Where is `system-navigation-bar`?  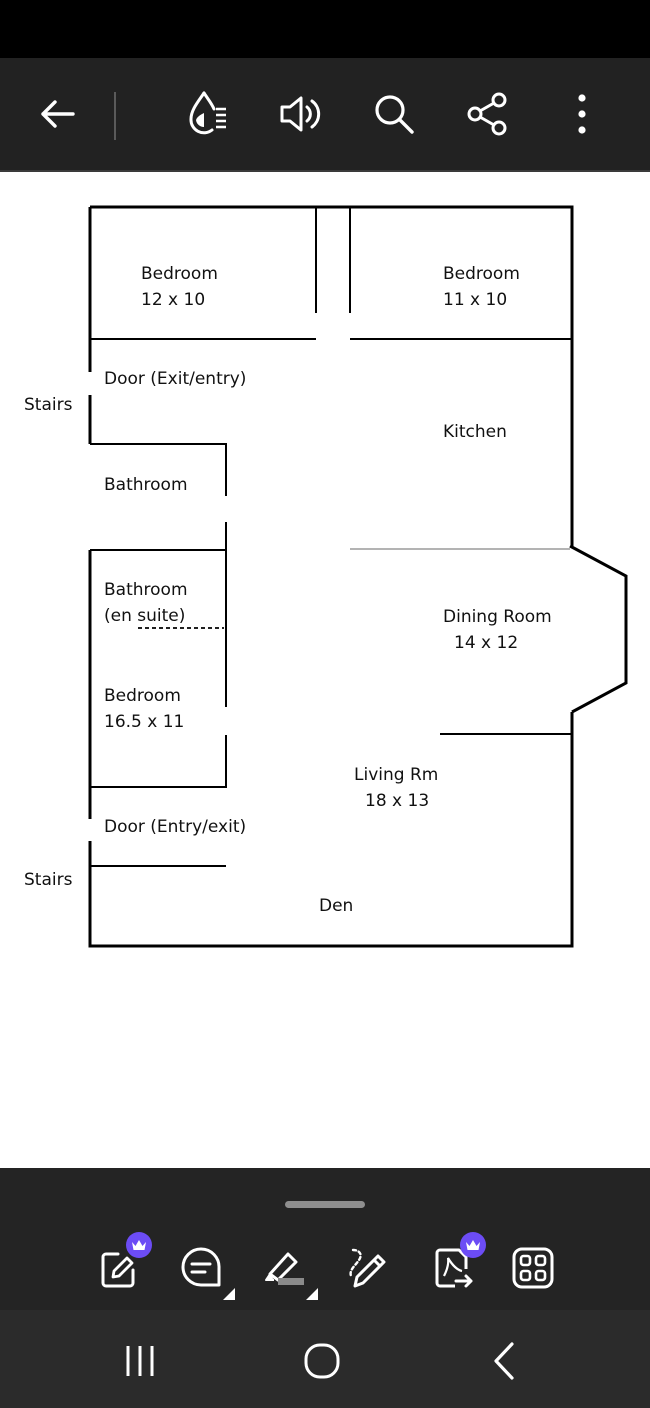 system-navigation-bar is located at coordinates (325, 1359).